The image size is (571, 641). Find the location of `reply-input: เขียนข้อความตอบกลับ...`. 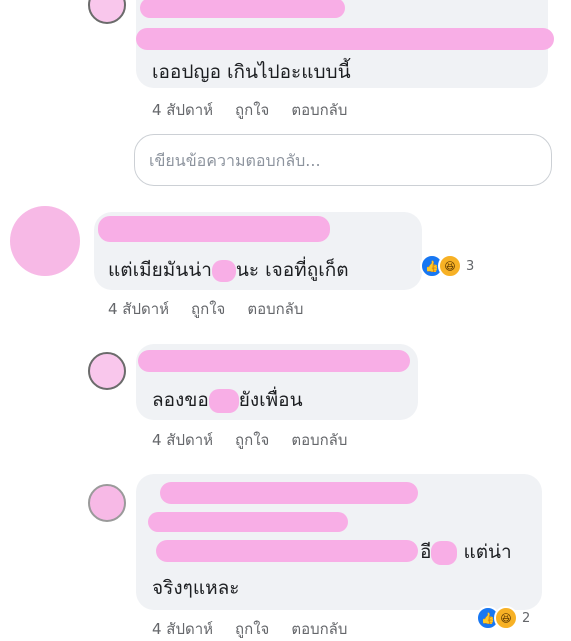

reply-input: เขียนข้อความตอบกลับ... is located at coordinates (343, 160).